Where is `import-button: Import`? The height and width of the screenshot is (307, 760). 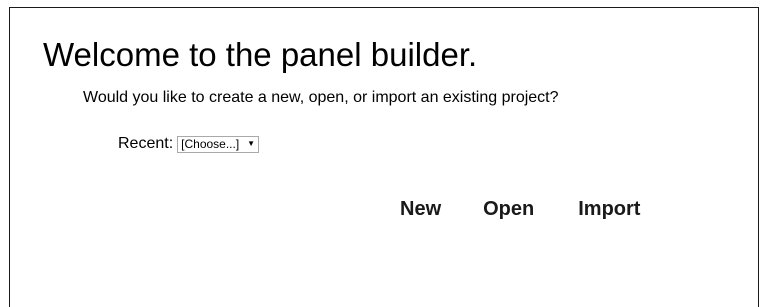 import-button: Import is located at coordinates (609, 209).